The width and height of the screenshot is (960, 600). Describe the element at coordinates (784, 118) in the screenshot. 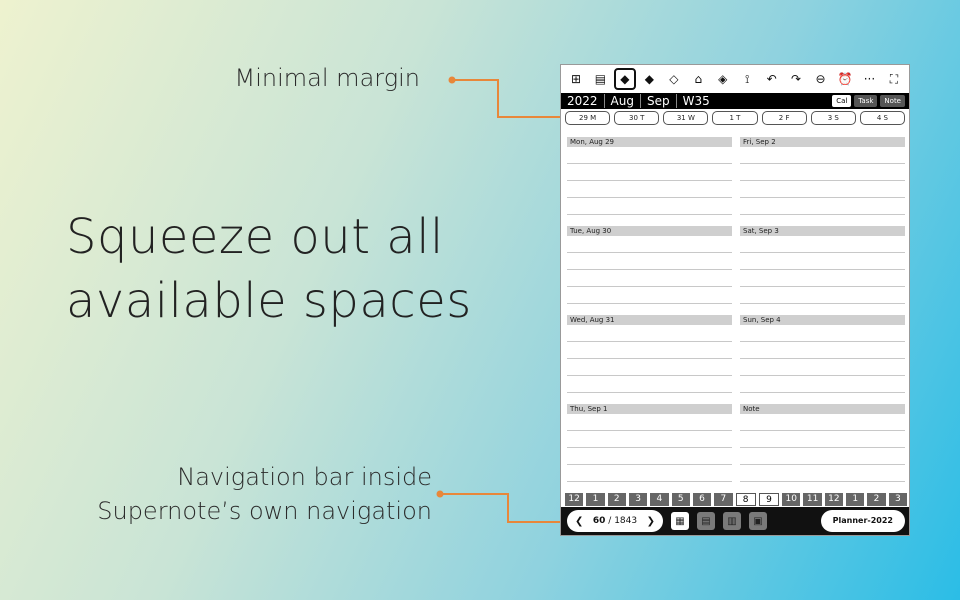

I see `day-tab: 2 F` at that location.